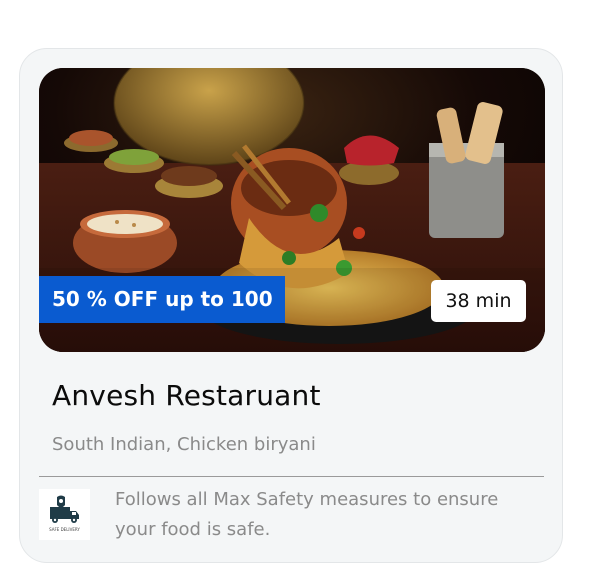  Describe the element at coordinates (184, 444) in the screenshot. I see `cuisine-list: South Indian, Chicken biryani` at that location.